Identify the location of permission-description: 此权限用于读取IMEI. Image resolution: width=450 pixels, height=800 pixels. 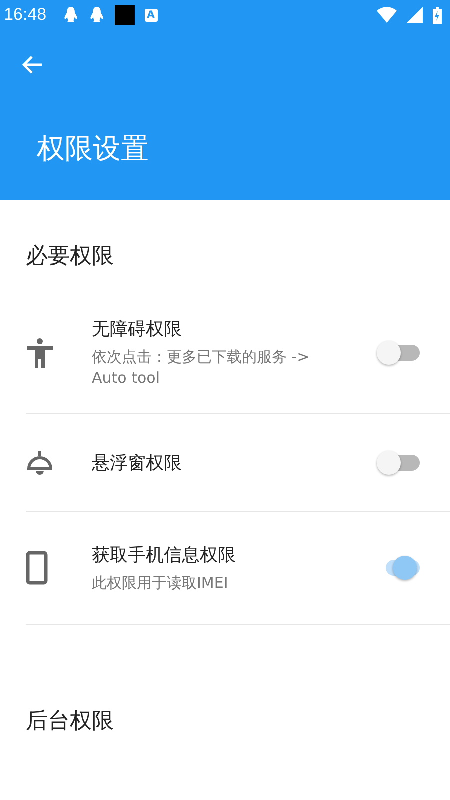
(161, 583).